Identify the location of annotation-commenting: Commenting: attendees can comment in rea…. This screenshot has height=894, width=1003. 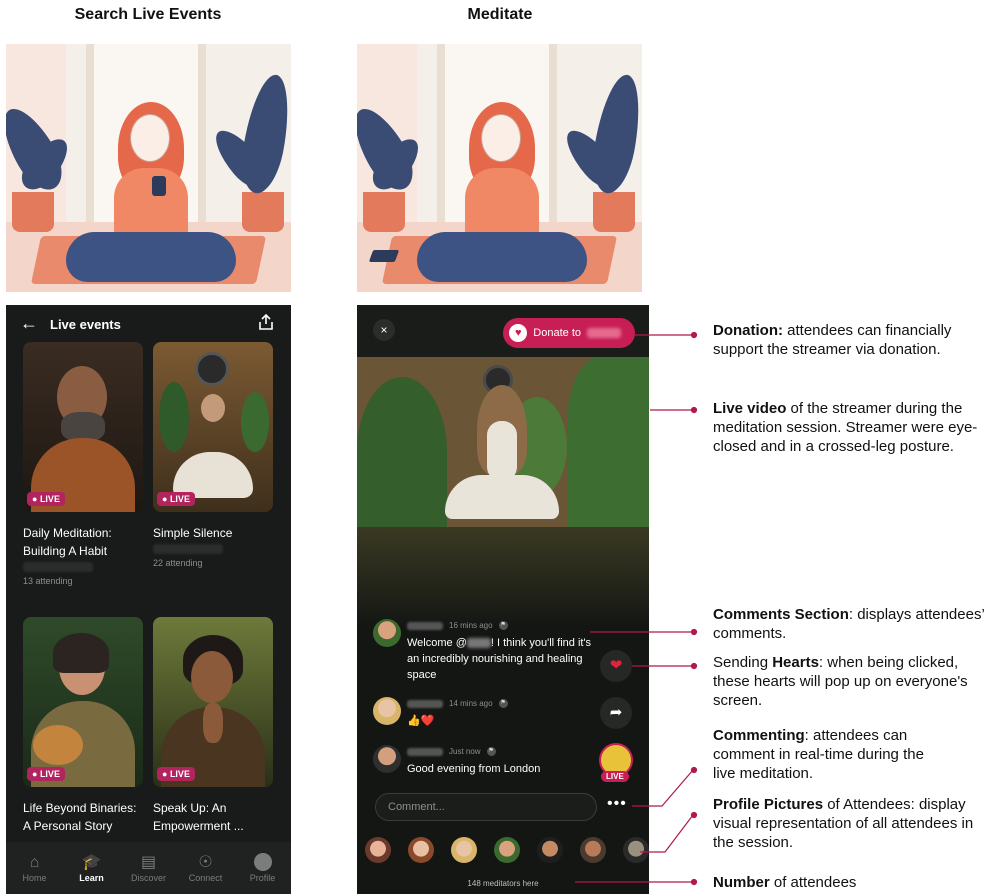
(818, 754).